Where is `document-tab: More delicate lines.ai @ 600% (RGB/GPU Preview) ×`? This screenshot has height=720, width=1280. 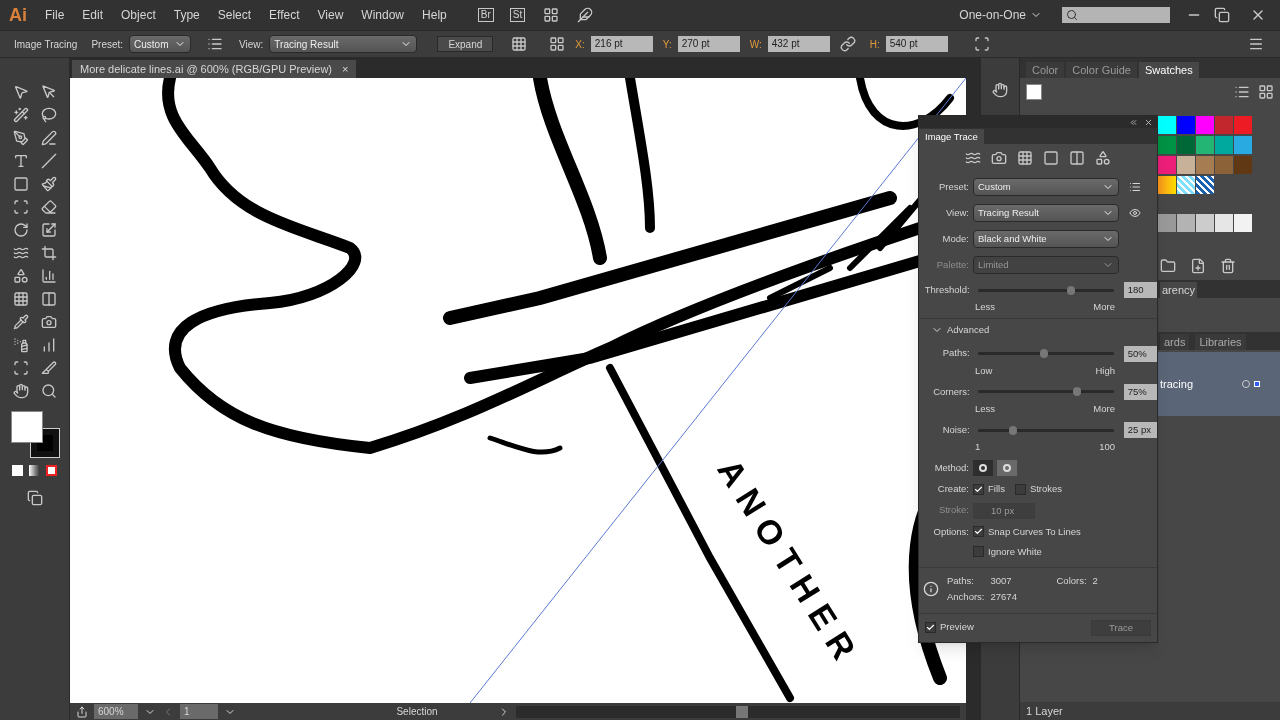
document-tab: More delicate lines.ai @ 600% (RGB/GPU Preview) × is located at coordinates (214, 69).